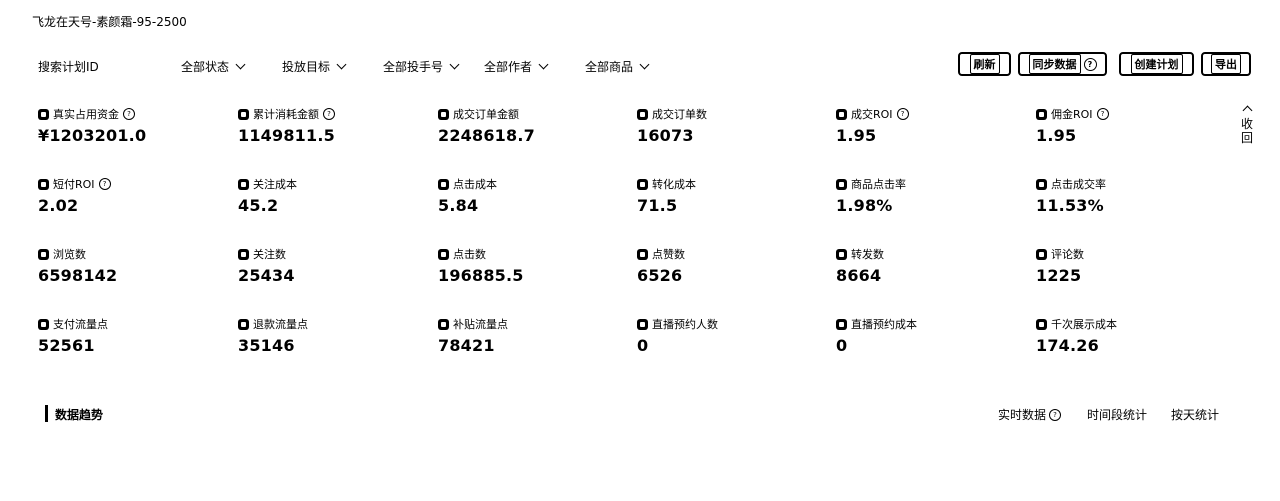 This screenshot has width=1280, height=501. Describe the element at coordinates (46, 413) in the screenshot. I see `section-accent-bar` at that location.